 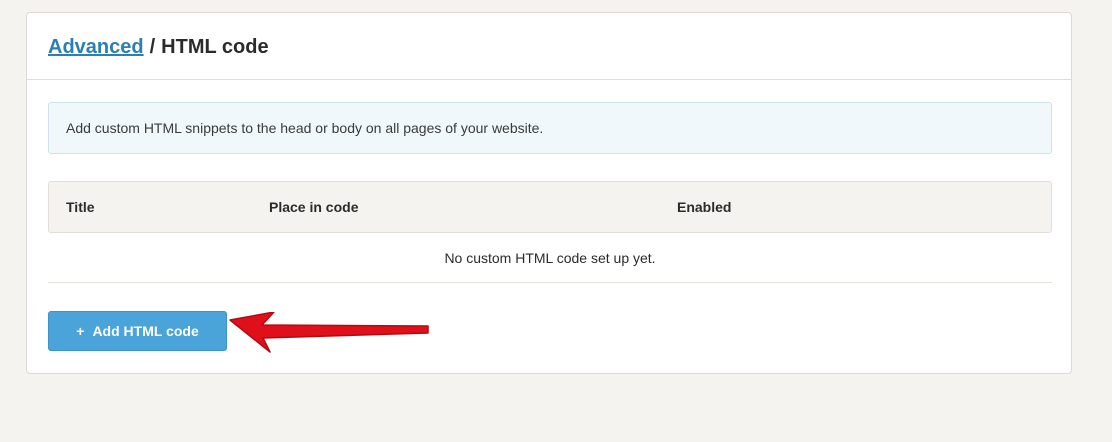 I want to click on add-html-code-button: + Add HTML code, so click(x=137, y=331).